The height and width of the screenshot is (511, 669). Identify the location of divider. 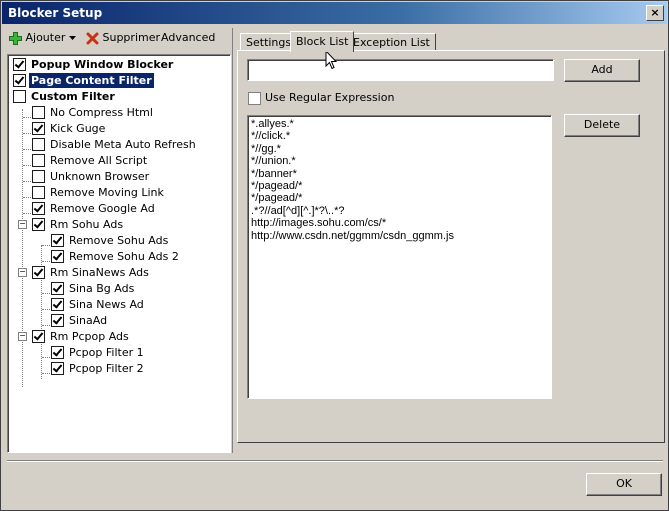
(335, 461).